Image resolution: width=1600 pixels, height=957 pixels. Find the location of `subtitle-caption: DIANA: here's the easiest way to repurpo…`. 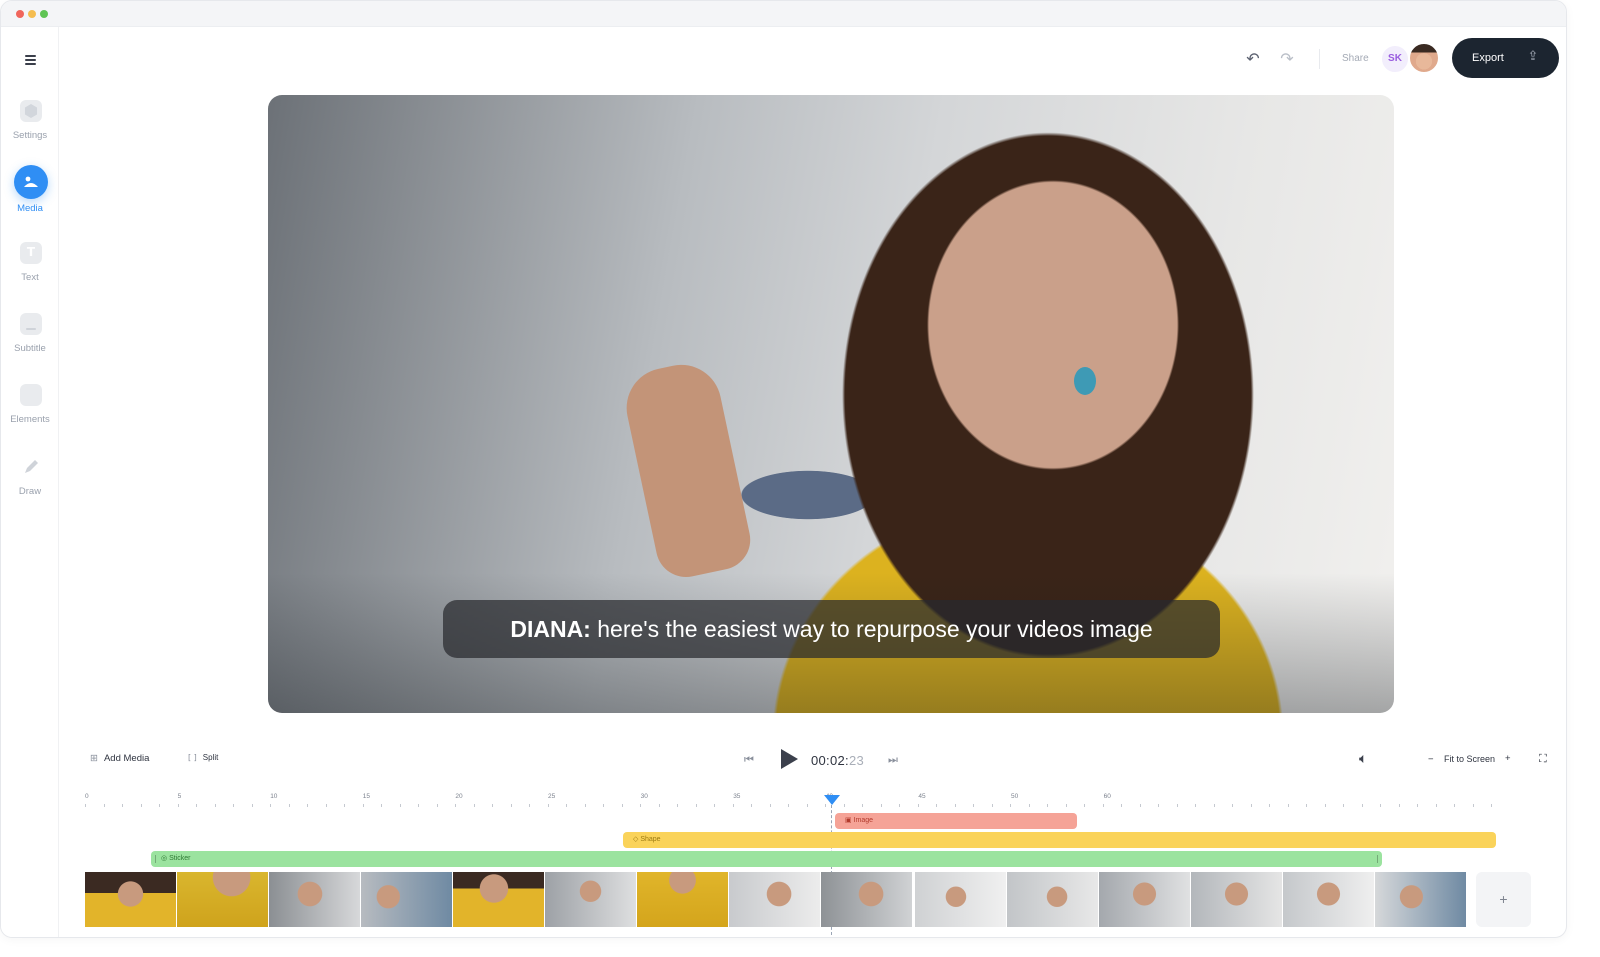

subtitle-caption: DIANA: here's the easiest way to repurpo… is located at coordinates (831, 629).